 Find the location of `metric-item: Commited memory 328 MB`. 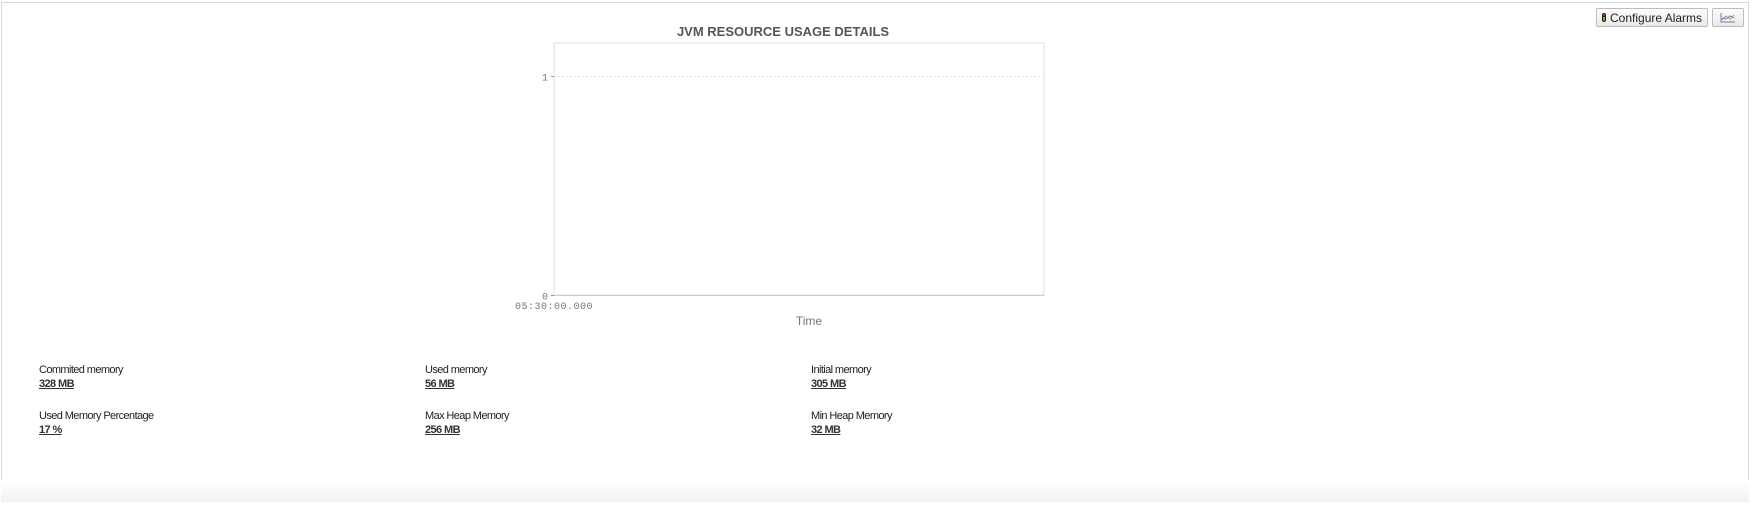

metric-item: Commited memory 328 MB is located at coordinates (81, 377).